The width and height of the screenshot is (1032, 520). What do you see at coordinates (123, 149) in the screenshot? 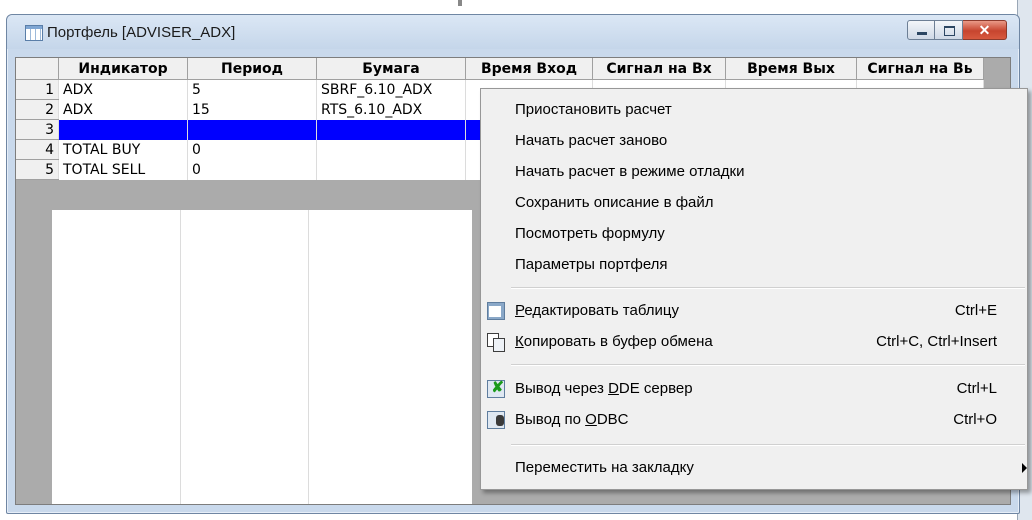
I see `table-cell: TOTAL BUY` at bounding box center [123, 149].